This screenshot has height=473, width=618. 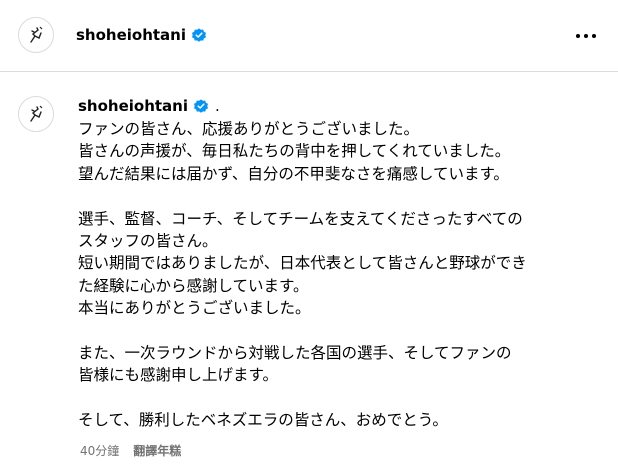 I want to click on caption-line: そして、勝利したベネズエラの皆さん、おめでとう。, so click(x=263, y=420).